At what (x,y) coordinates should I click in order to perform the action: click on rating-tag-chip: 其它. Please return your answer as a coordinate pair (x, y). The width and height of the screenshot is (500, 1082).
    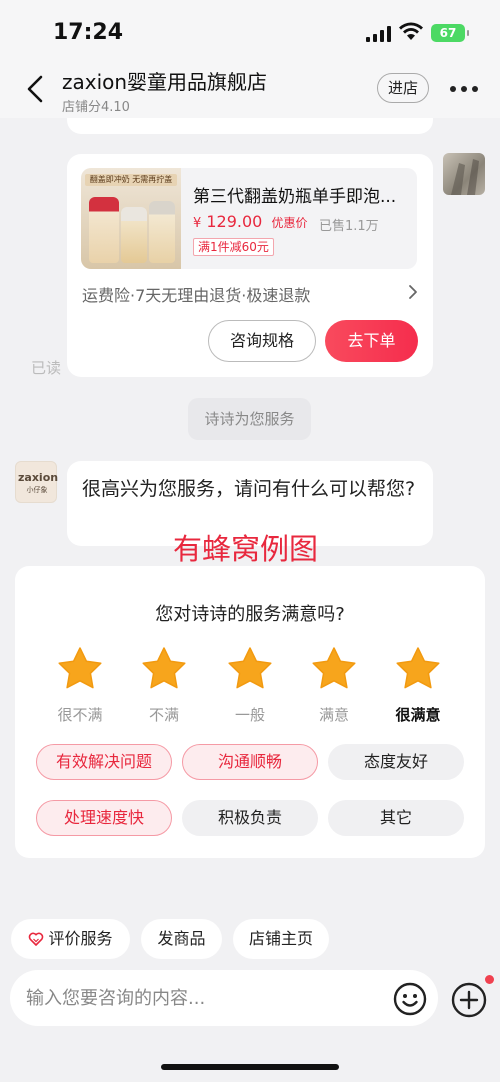
    Looking at the image, I should click on (396, 818).